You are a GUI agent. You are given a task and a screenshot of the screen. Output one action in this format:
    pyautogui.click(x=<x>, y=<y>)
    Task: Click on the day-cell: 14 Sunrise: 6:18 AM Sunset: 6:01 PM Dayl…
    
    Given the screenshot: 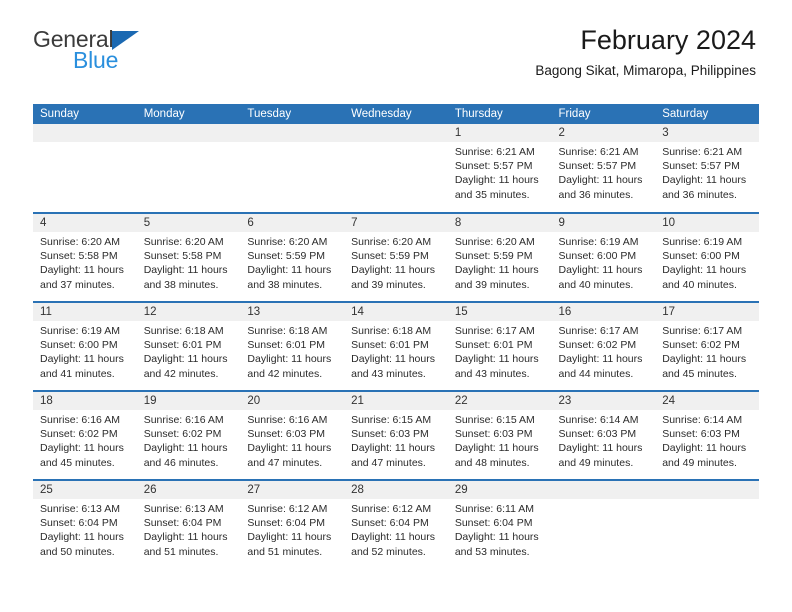 What is the action you would take?
    pyautogui.click(x=396, y=346)
    